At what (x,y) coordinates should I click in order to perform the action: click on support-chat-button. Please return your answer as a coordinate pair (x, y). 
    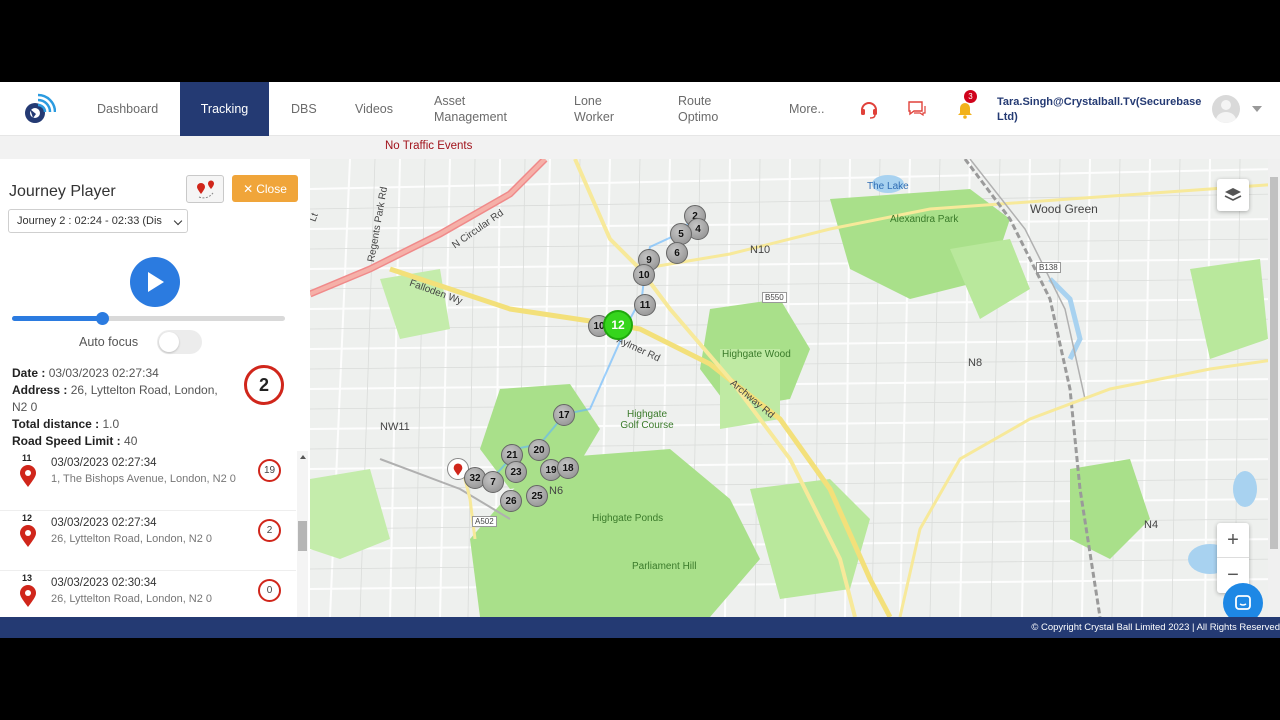
    Looking at the image, I should click on (1243, 600).